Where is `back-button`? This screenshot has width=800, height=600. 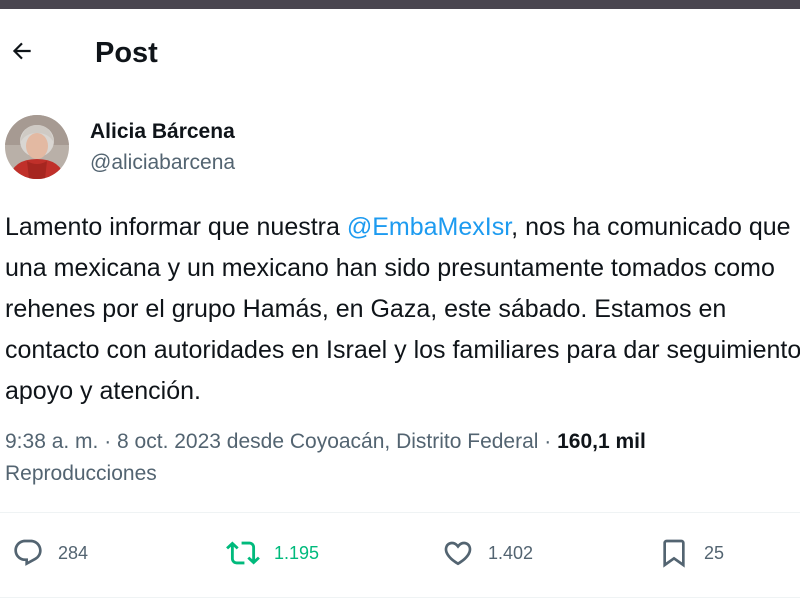
back-button is located at coordinates (22, 51).